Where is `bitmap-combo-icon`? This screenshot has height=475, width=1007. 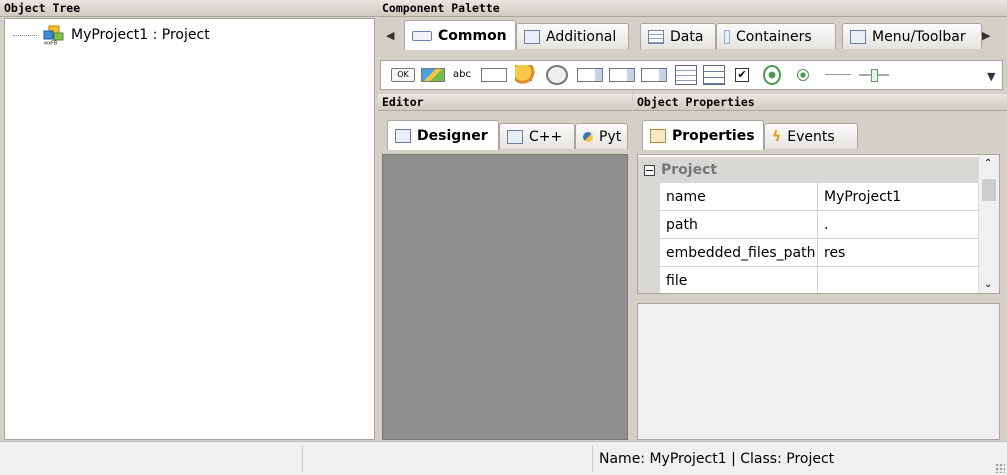
bitmap-combo-icon is located at coordinates (590, 75).